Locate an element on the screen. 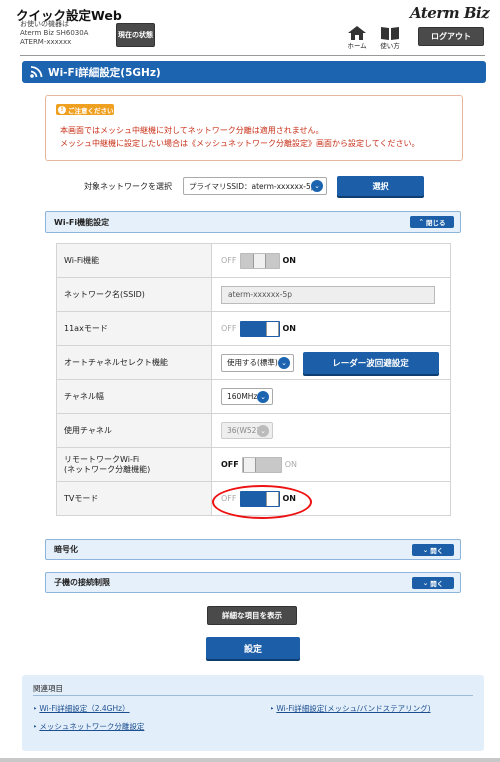 Image resolution: width=500 pixels, height=762 pixels. collapse-button: ⌃ 閉じる is located at coordinates (432, 222).